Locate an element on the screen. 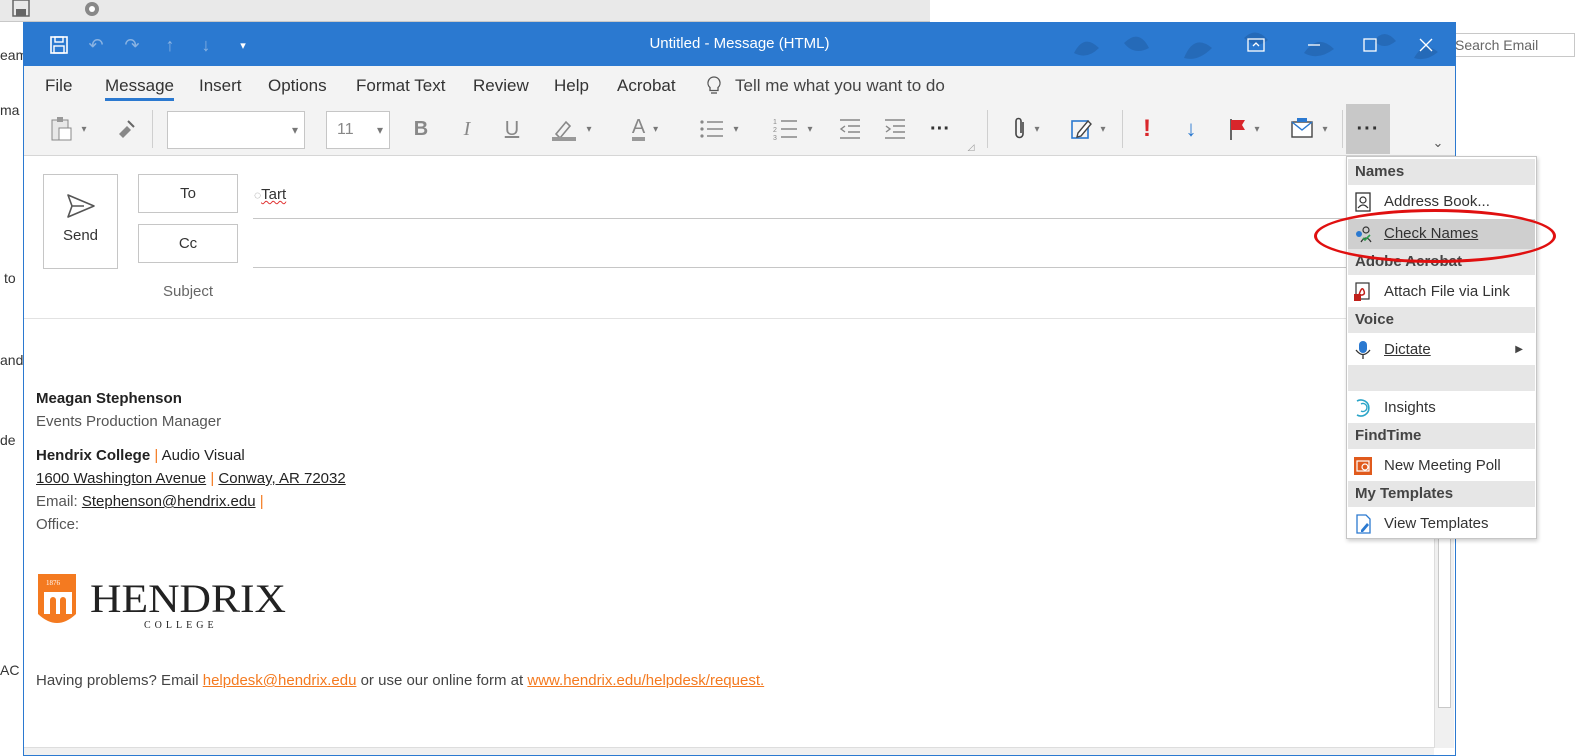 The image size is (1575, 756). tab-message: Message is located at coordinates (139, 88).